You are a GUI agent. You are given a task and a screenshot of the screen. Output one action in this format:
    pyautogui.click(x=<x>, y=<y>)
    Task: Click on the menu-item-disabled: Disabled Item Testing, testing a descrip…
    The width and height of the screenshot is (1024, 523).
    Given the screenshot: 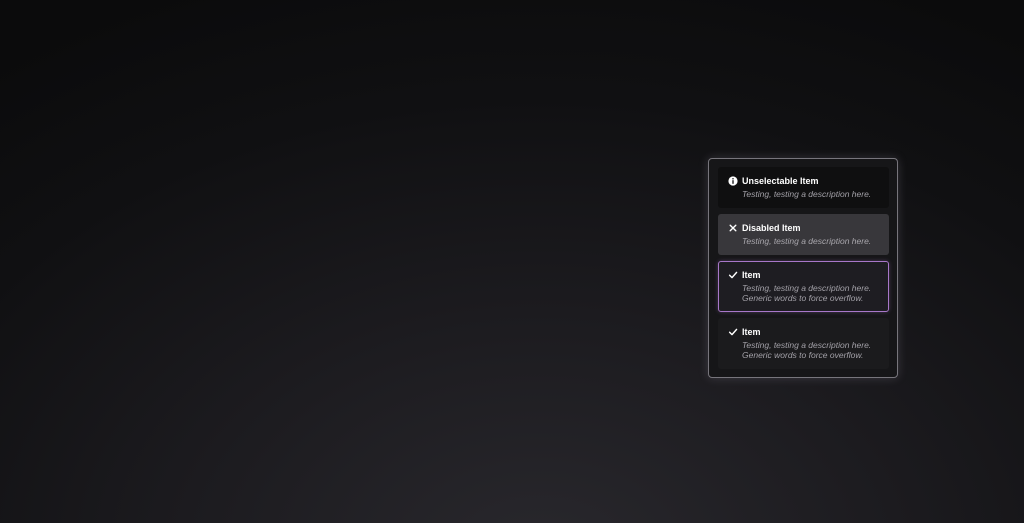 What is the action you would take?
    pyautogui.click(x=803, y=234)
    